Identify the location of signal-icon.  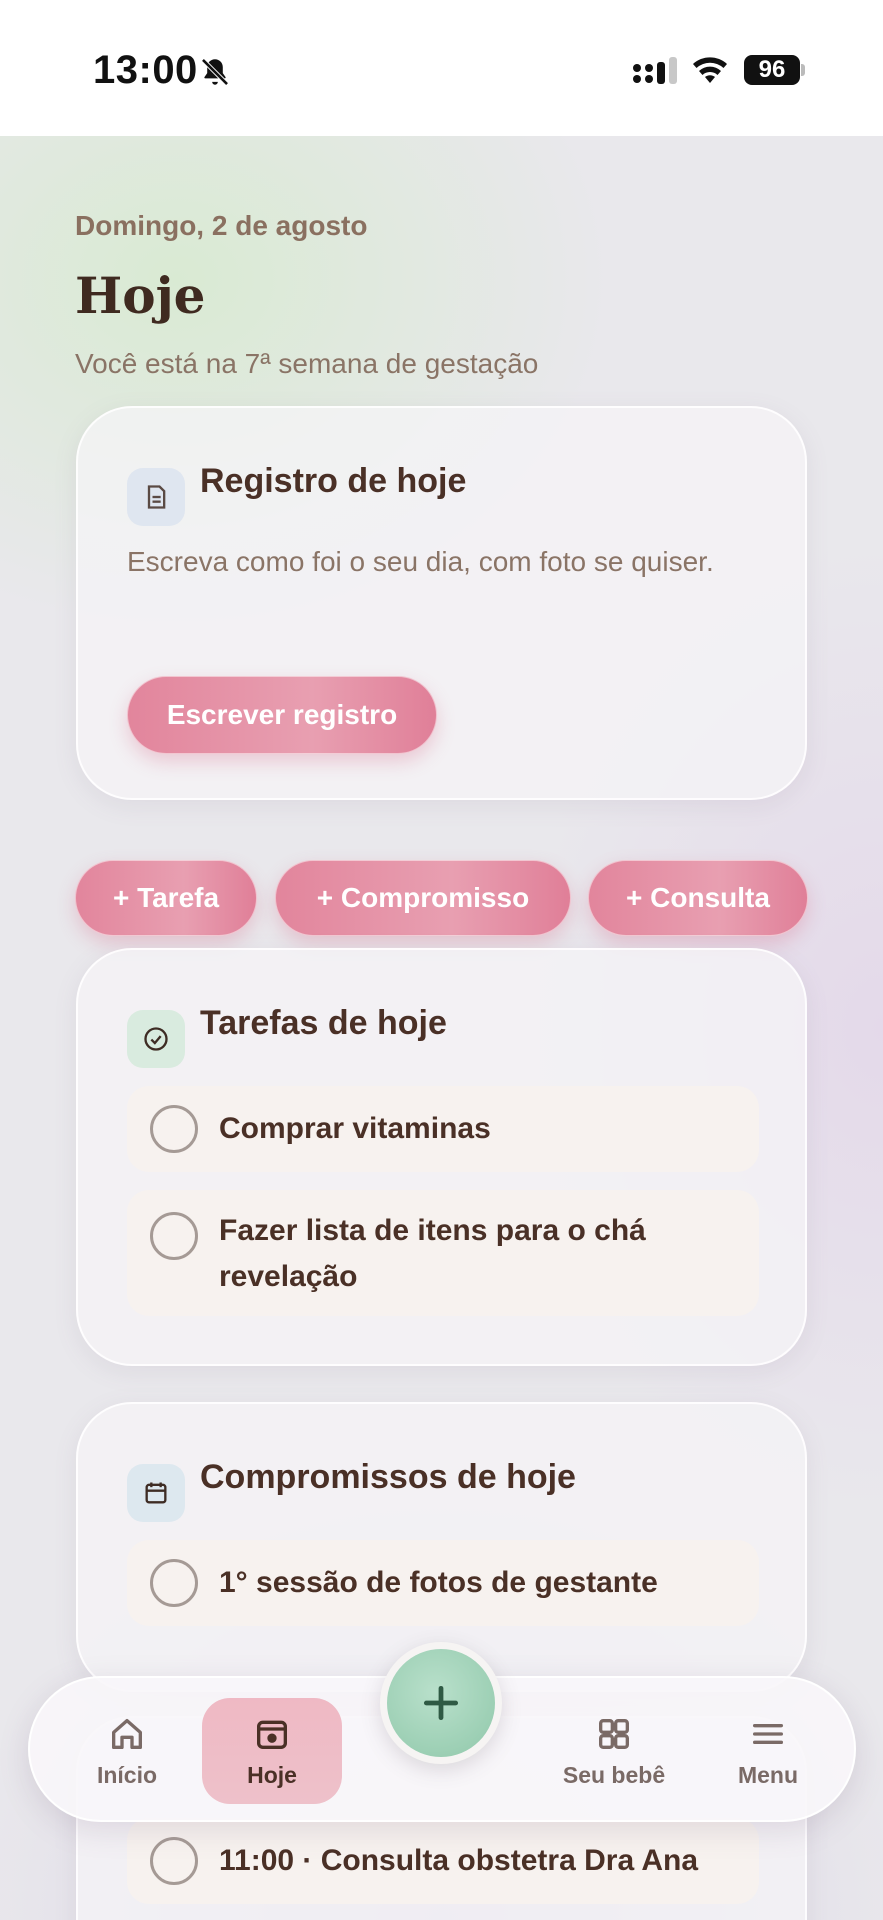
(655, 70).